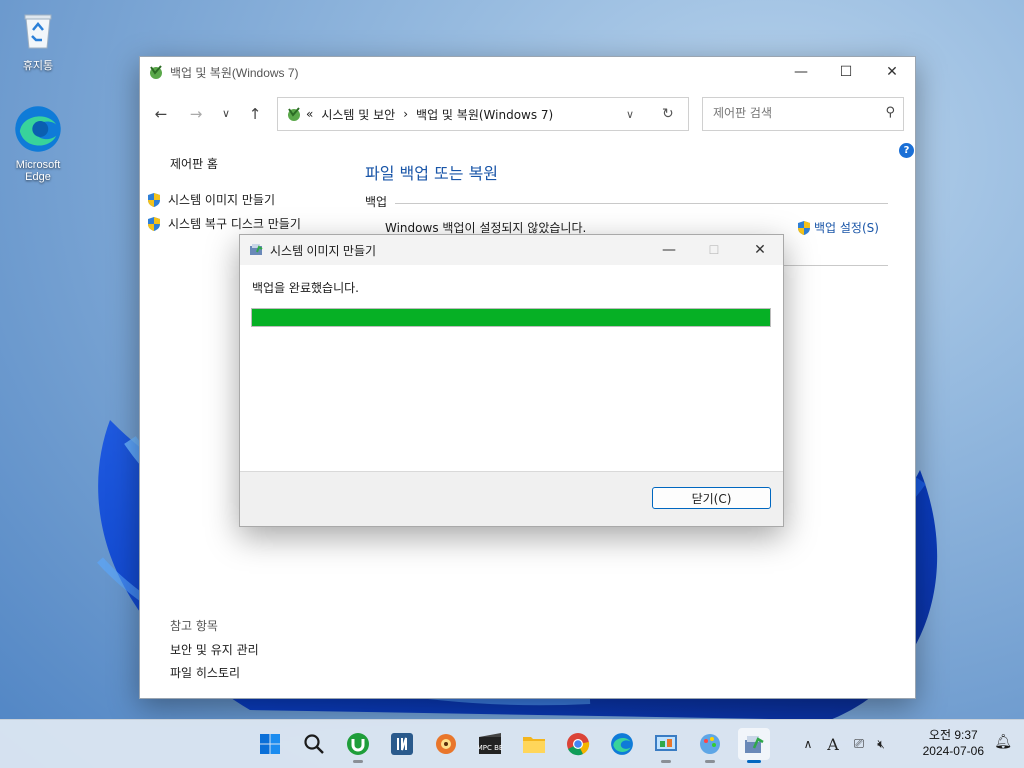 The height and width of the screenshot is (768, 1024). I want to click on onenote-icon, so click(402, 744).